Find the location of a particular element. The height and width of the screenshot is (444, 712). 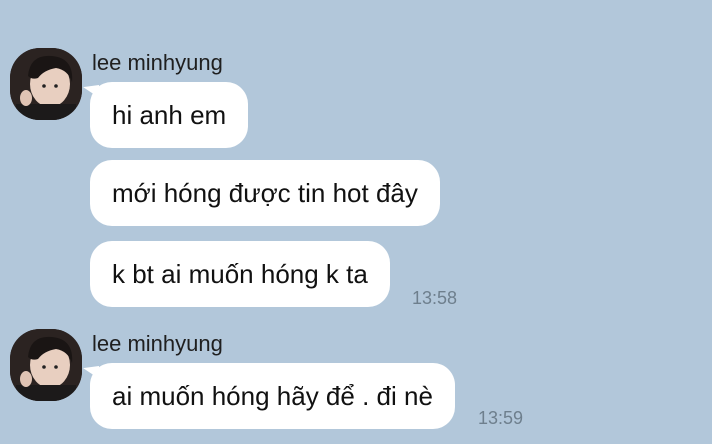

message-bubble: hi anh em is located at coordinates (169, 115).